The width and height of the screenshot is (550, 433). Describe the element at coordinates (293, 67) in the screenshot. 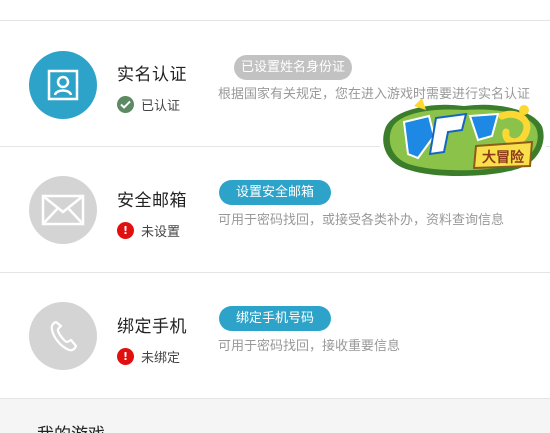

I see `realname-set-button: 已设置姓名身份证` at that location.